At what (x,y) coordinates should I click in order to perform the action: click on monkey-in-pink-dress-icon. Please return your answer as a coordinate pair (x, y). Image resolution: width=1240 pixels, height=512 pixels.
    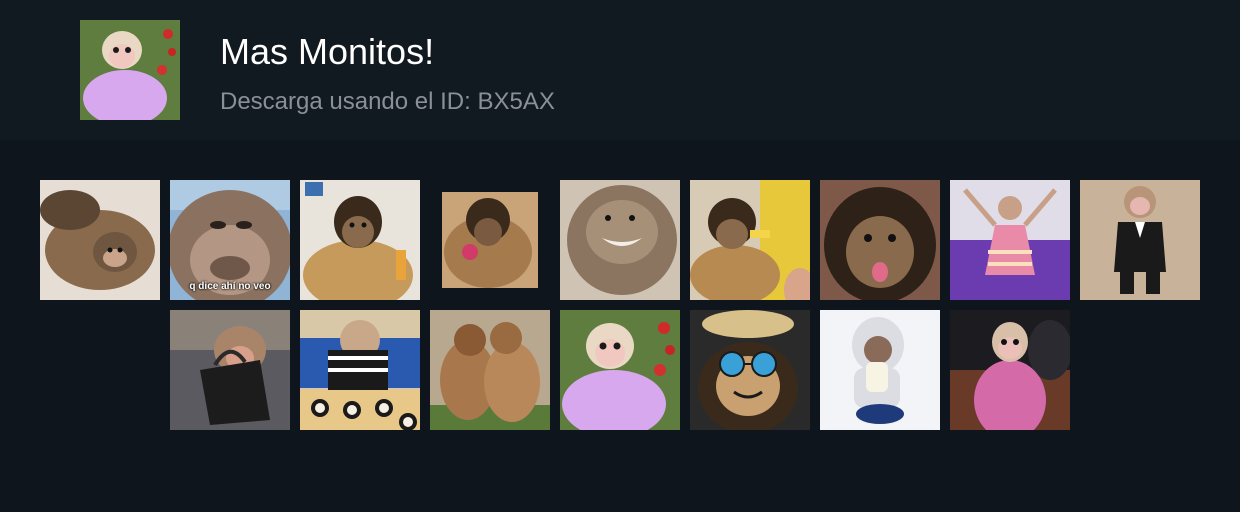
    Looking at the image, I should click on (1010, 240).